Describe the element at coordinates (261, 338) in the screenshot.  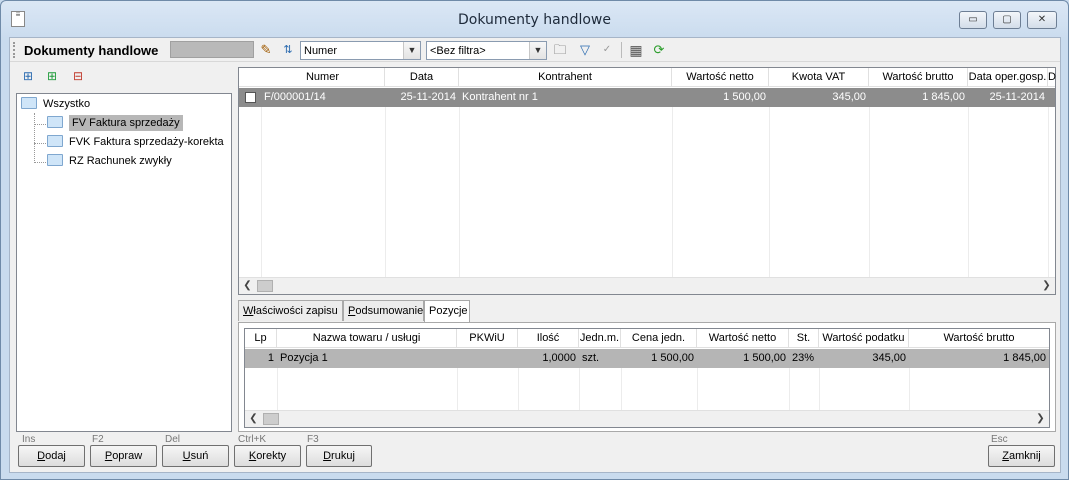
I see `column-header: Lp` at that location.